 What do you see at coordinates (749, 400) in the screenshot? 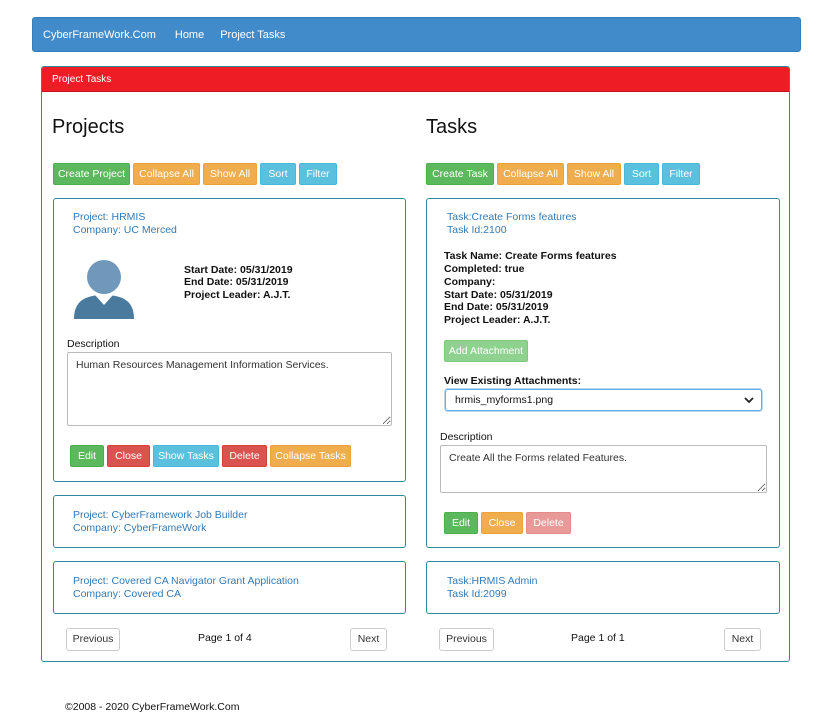
I see `chevron-down-icon` at bounding box center [749, 400].